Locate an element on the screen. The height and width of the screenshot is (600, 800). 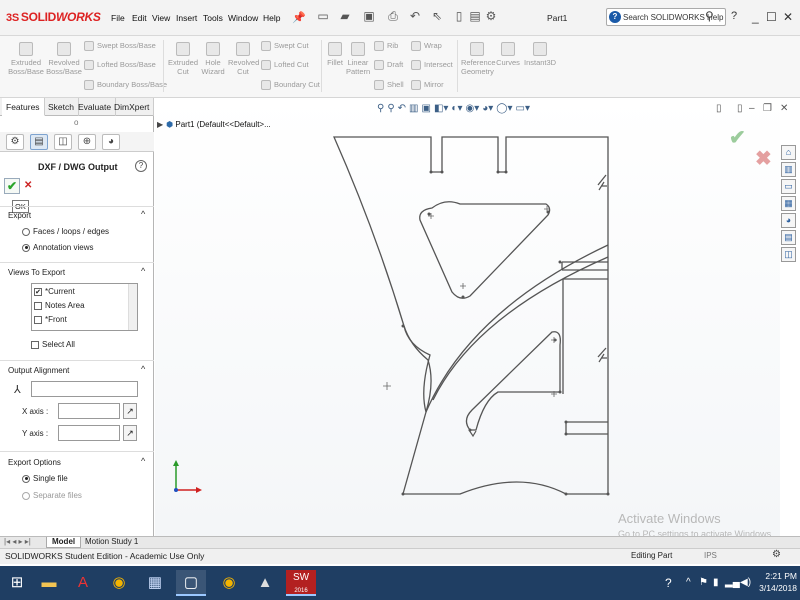
acrobat-icon: A is located at coordinates (83, 583).